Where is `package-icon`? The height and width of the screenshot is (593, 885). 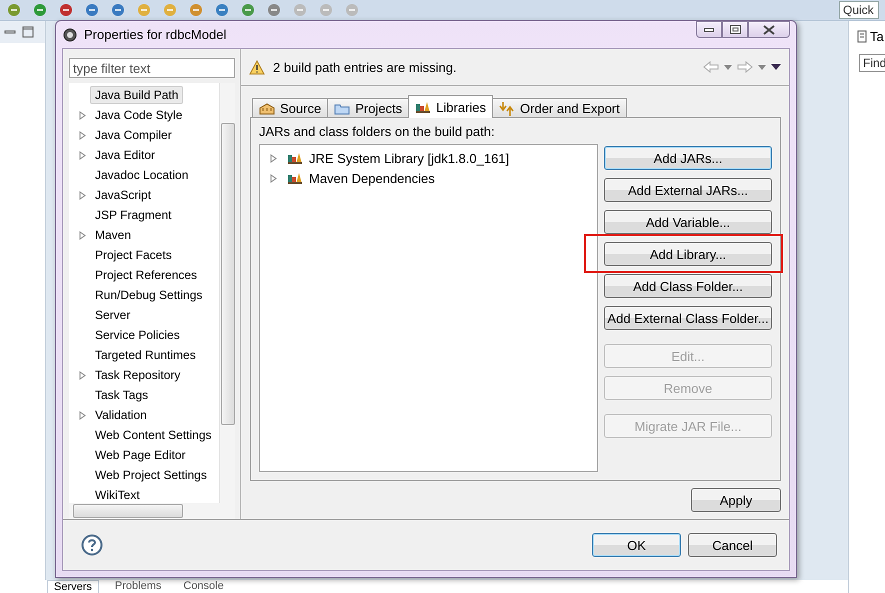 package-icon is located at coordinates (267, 109).